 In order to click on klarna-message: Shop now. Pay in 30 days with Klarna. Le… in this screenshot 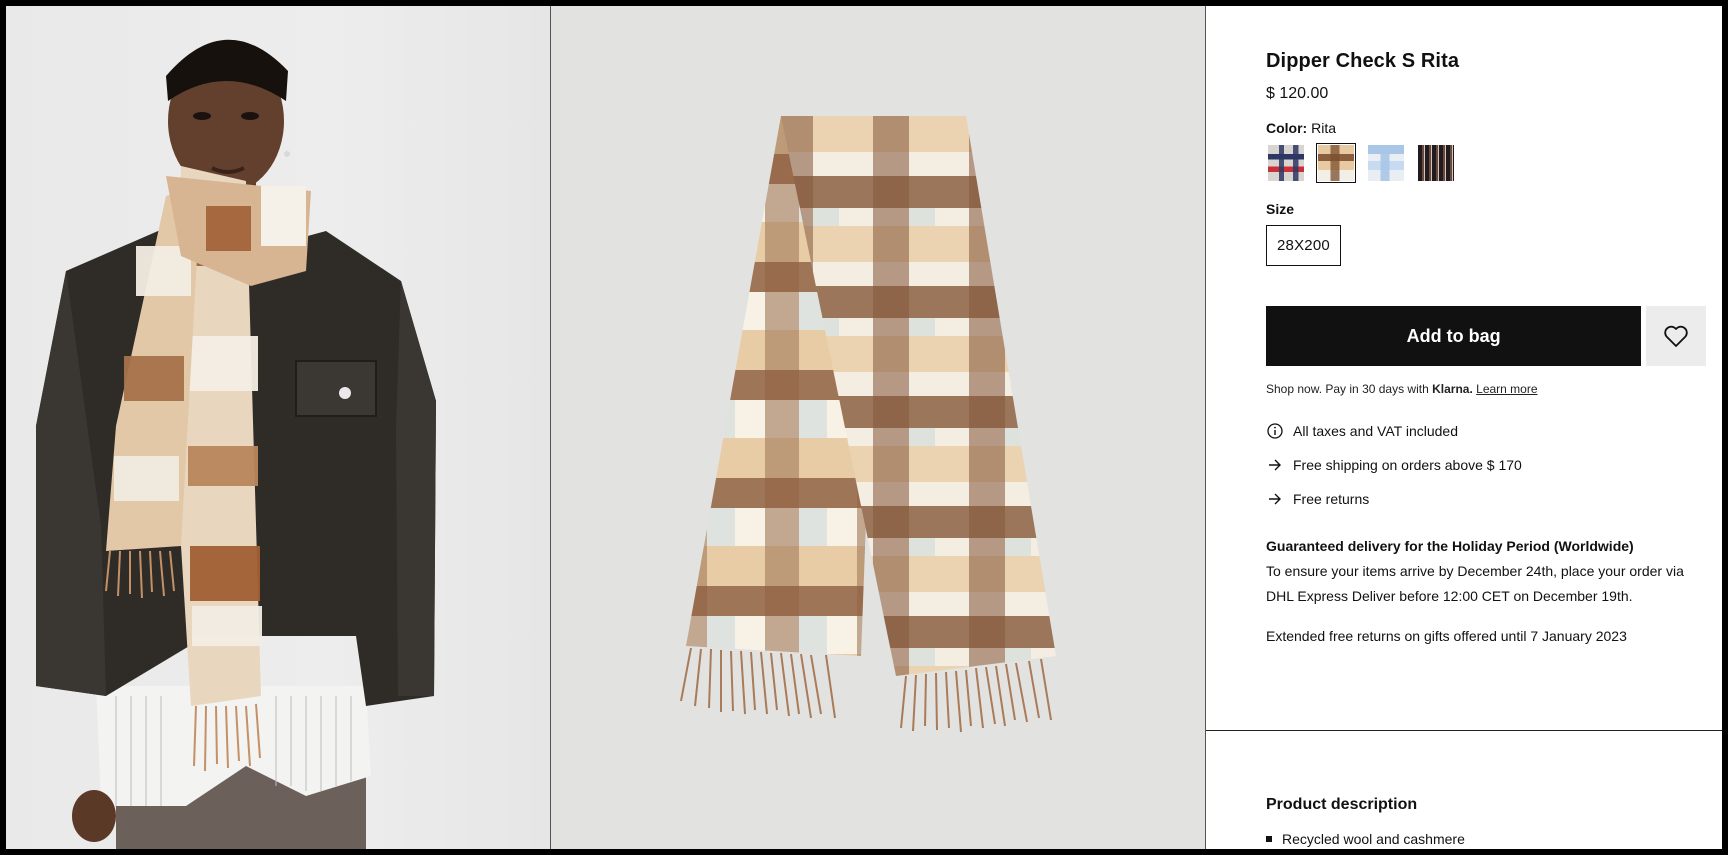, I will do `click(1486, 389)`.